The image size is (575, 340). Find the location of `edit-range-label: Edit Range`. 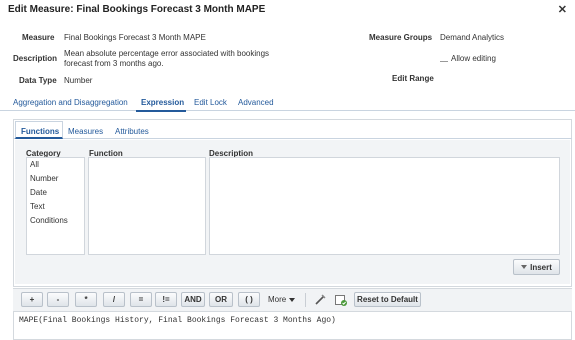

edit-range-label: Edit Range is located at coordinates (413, 78).